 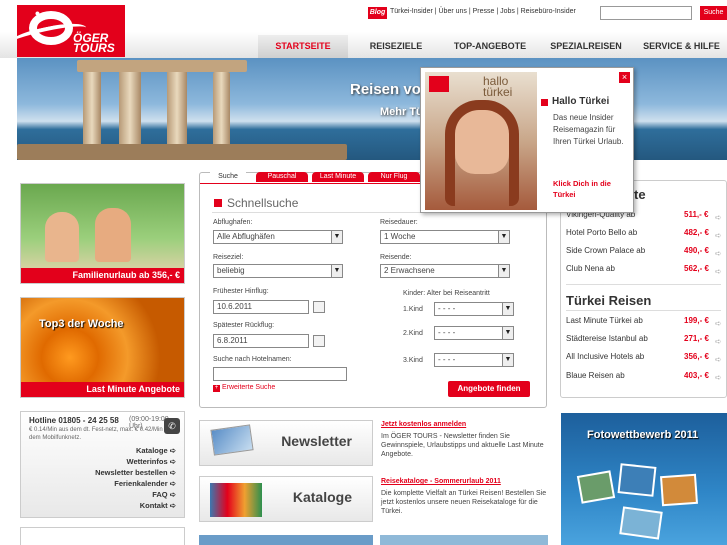 What do you see at coordinates (74, 420) in the screenshot?
I see `hotline-title: Hotline 01805 - 24 25 58` at bounding box center [74, 420].